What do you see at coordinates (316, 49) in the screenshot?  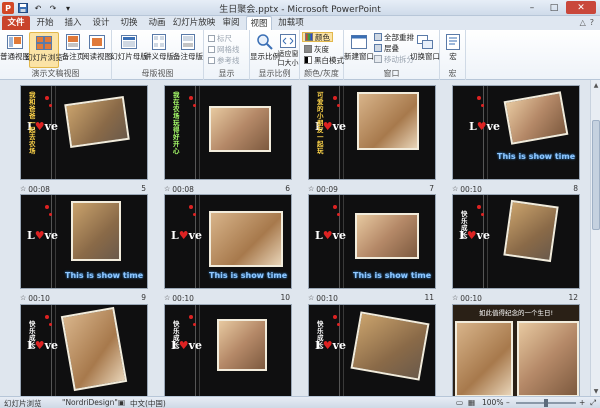 I see `grayscale-button: 灰度` at bounding box center [316, 49].